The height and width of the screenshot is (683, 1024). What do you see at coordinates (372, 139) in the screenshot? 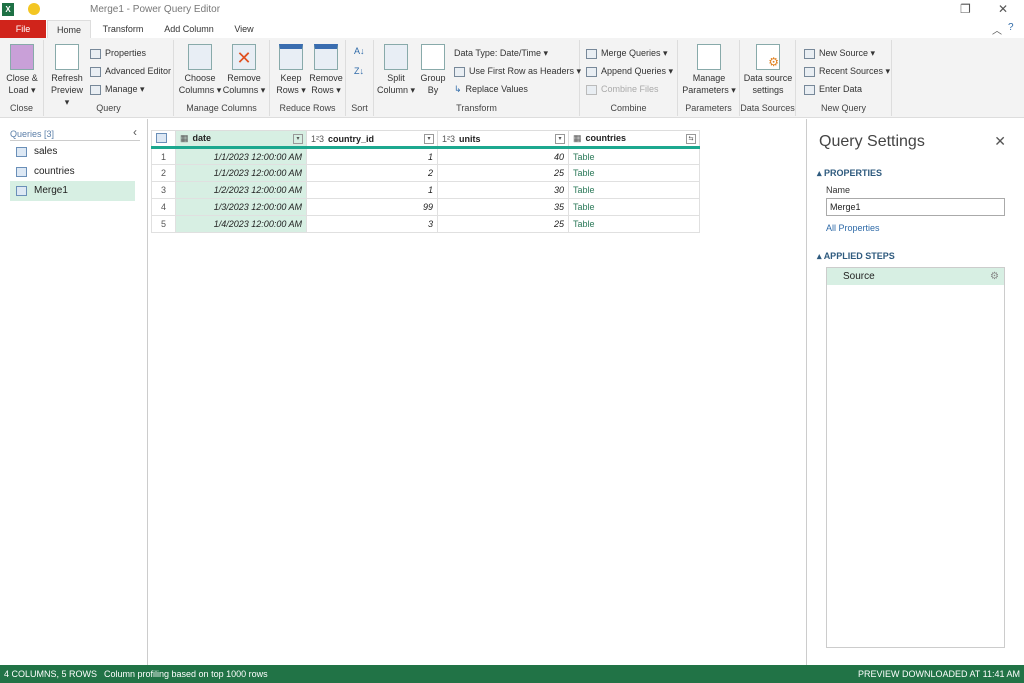
I see `column-header-country-id: 1²3 country_id ▾` at bounding box center [372, 139].